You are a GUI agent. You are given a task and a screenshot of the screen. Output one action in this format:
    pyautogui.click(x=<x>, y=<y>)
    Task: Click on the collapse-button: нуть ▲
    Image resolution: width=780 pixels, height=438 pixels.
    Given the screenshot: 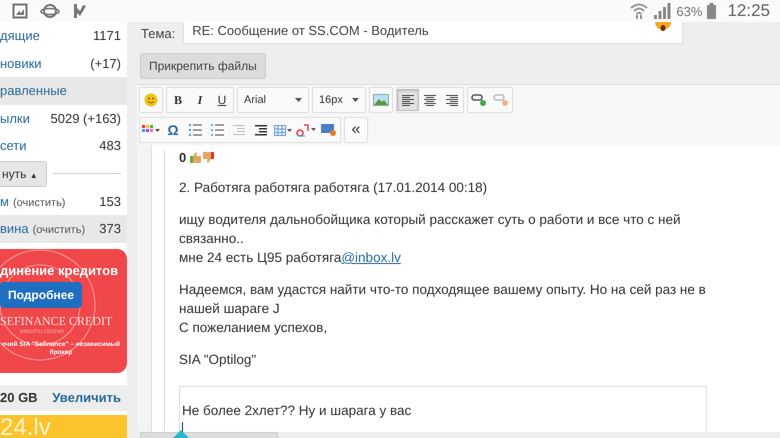 What is the action you would take?
    pyautogui.click(x=23, y=173)
    